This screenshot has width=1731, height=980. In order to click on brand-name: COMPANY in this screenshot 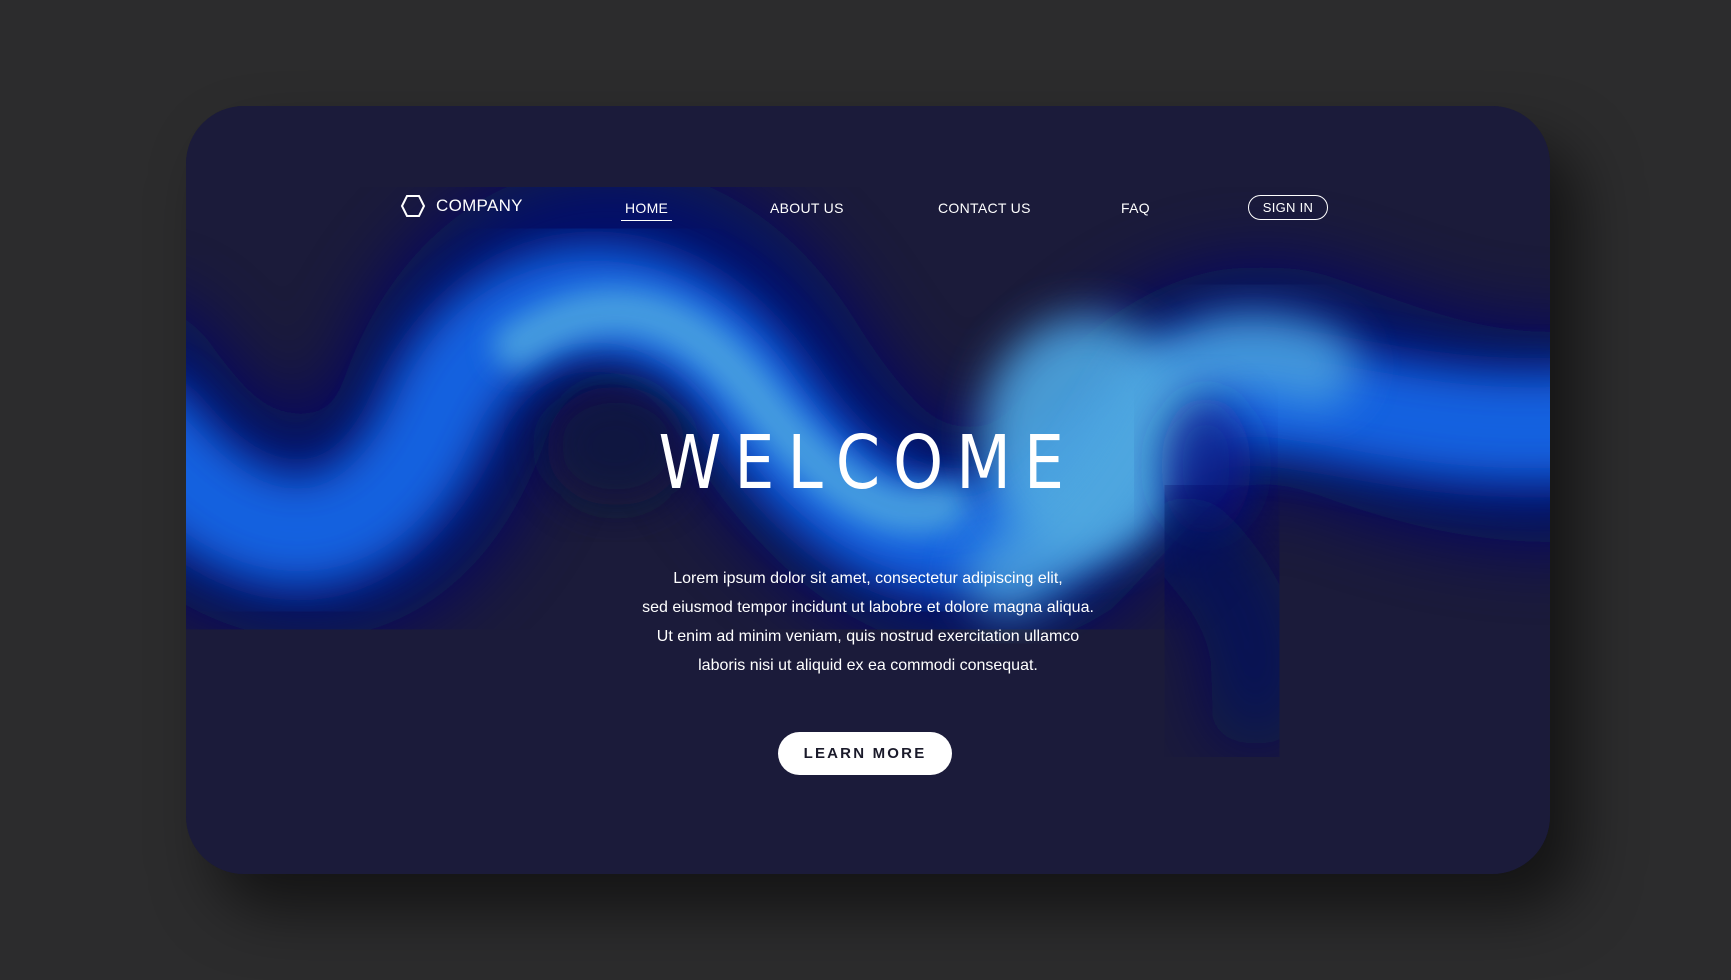, I will do `click(479, 205)`.